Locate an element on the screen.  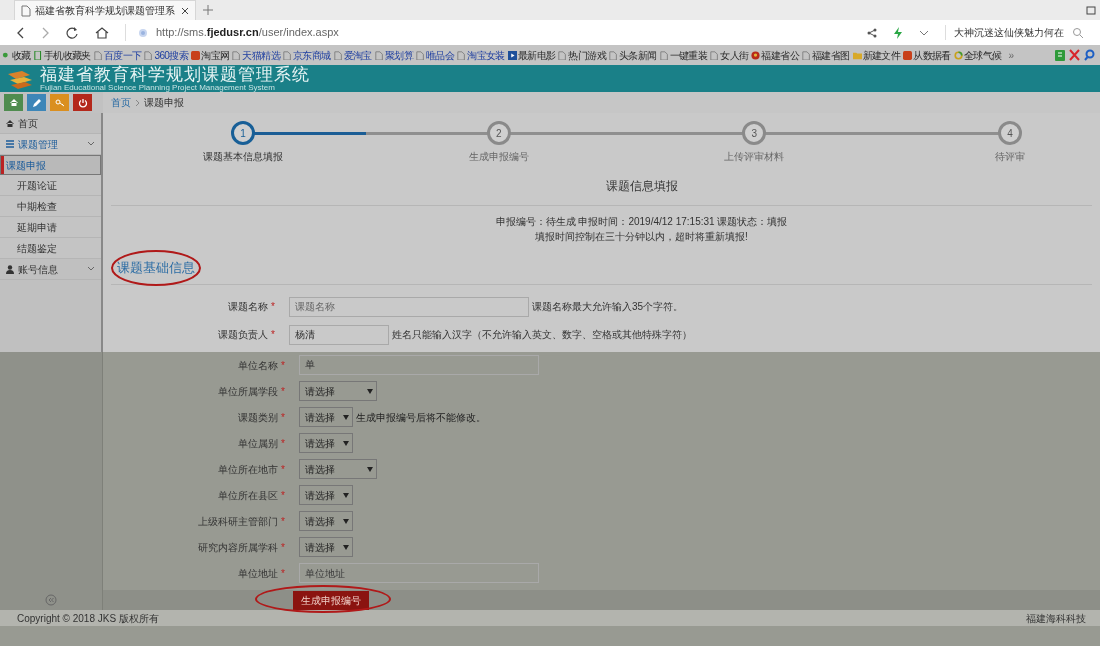
search-suggestion: 大神沉迷这仙侠魅力何在 is located at coordinates (1009, 32).